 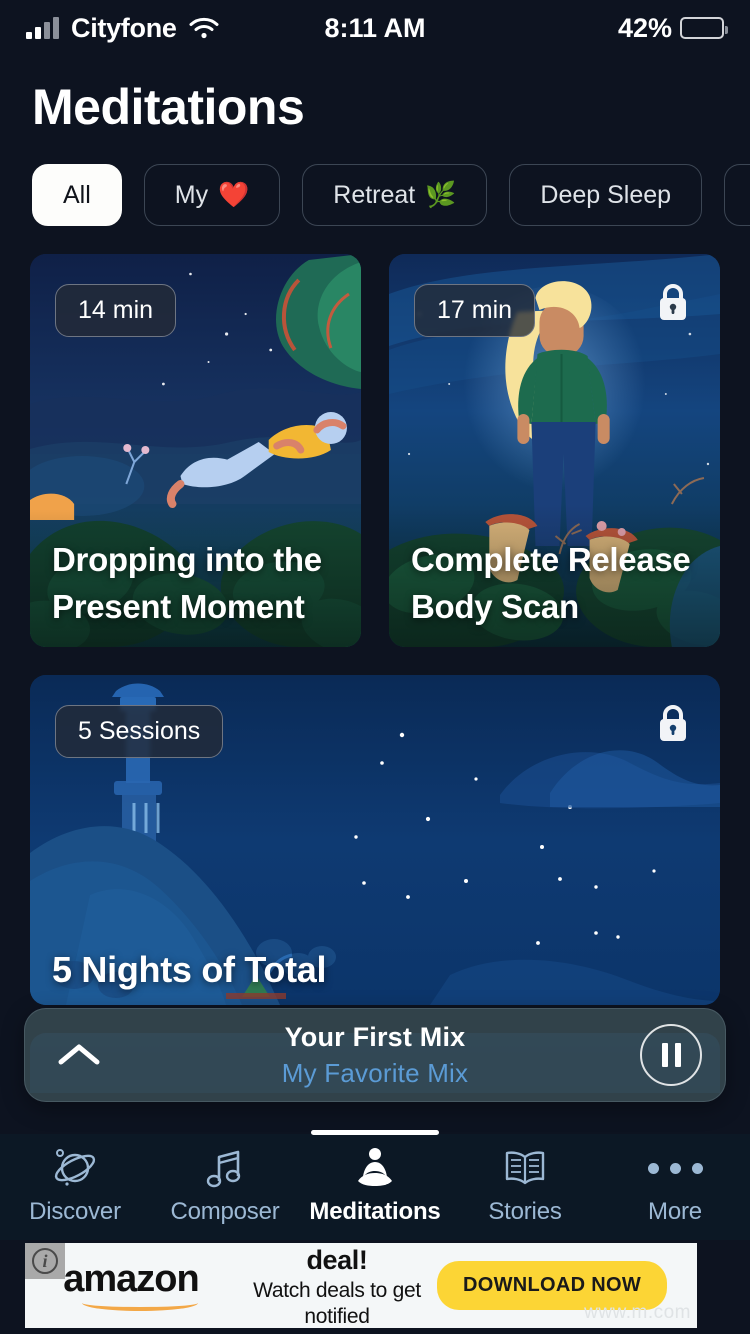 I want to click on card-title: 5 Nights of Total, so click(x=189, y=969).